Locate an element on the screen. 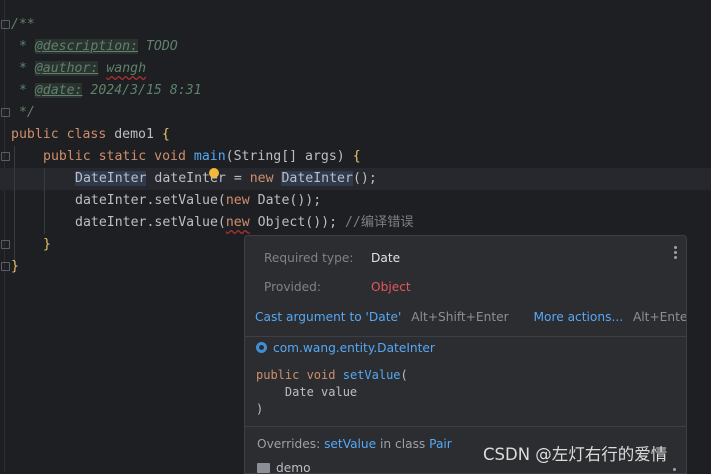 Image resolution: width=711 pixels, height=474 pixels. class-icon is located at coordinates (261, 347).